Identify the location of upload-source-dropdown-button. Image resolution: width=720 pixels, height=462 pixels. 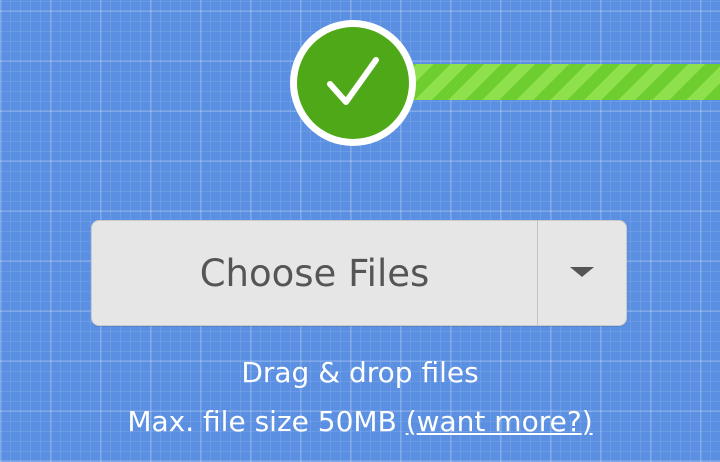
(582, 273).